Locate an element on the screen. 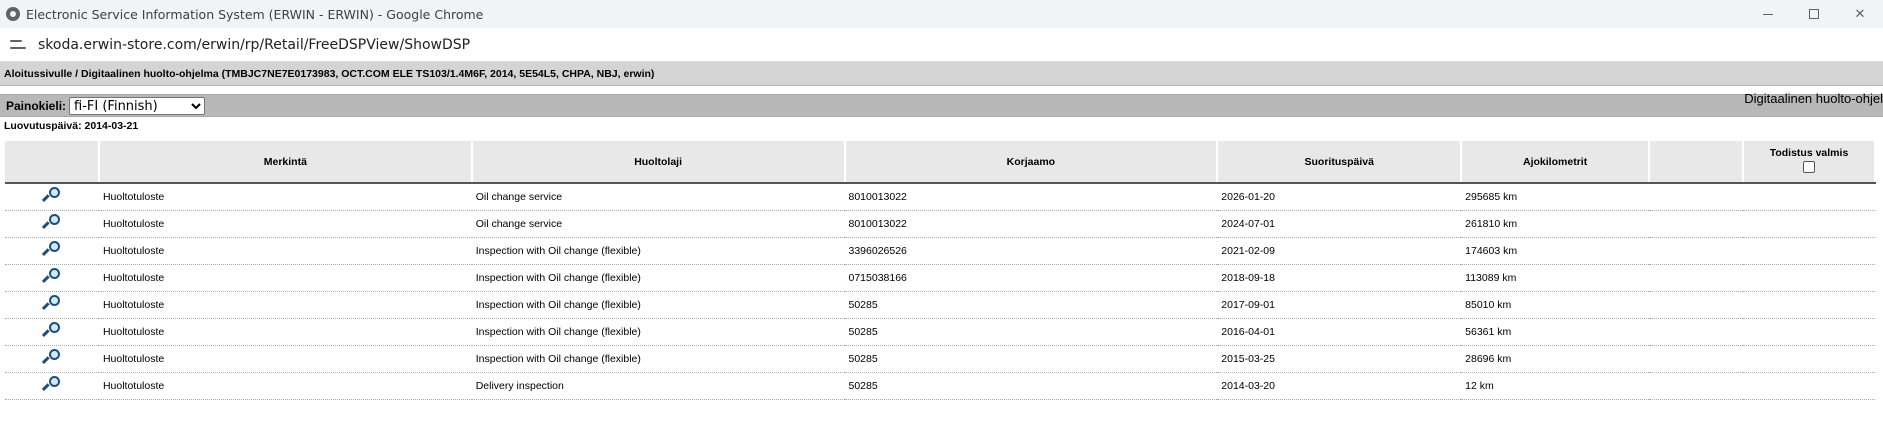  close-icon: ✕ is located at coordinates (1860, 14).